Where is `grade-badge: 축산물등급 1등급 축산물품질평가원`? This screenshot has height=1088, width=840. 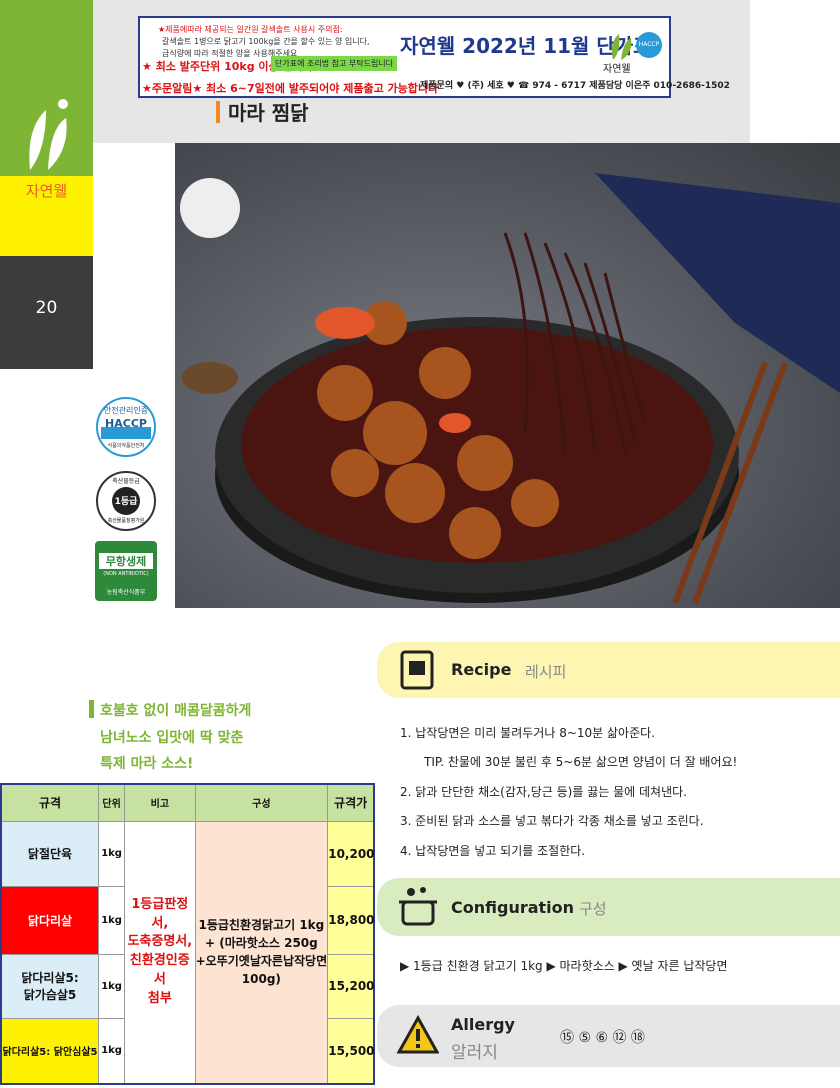
grade-badge: 축산물등급 1등급 축산물품질평가원 is located at coordinates (126, 501).